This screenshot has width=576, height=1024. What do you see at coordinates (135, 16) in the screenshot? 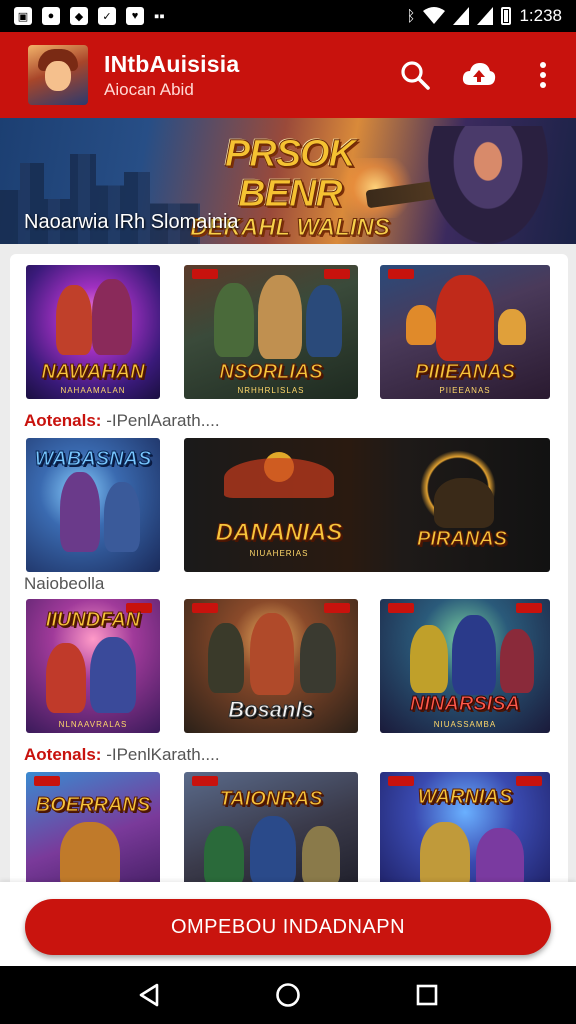
I see `shield-app-icon: ♥` at bounding box center [135, 16].